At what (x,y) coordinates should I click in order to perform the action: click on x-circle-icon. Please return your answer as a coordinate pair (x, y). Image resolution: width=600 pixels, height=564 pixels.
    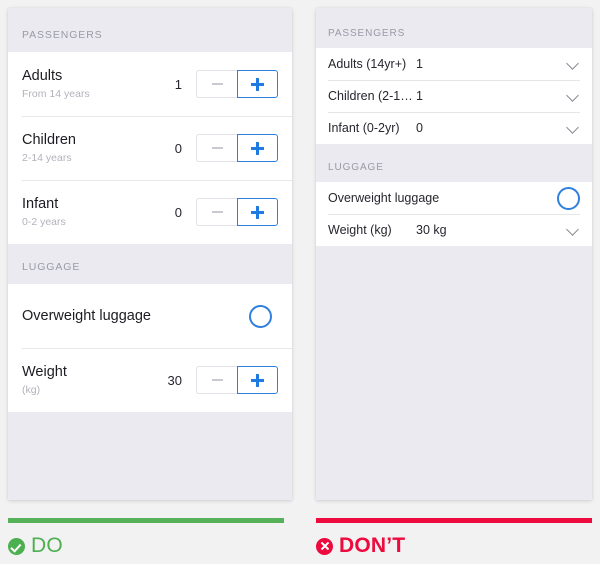
    Looking at the image, I should click on (324, 546).